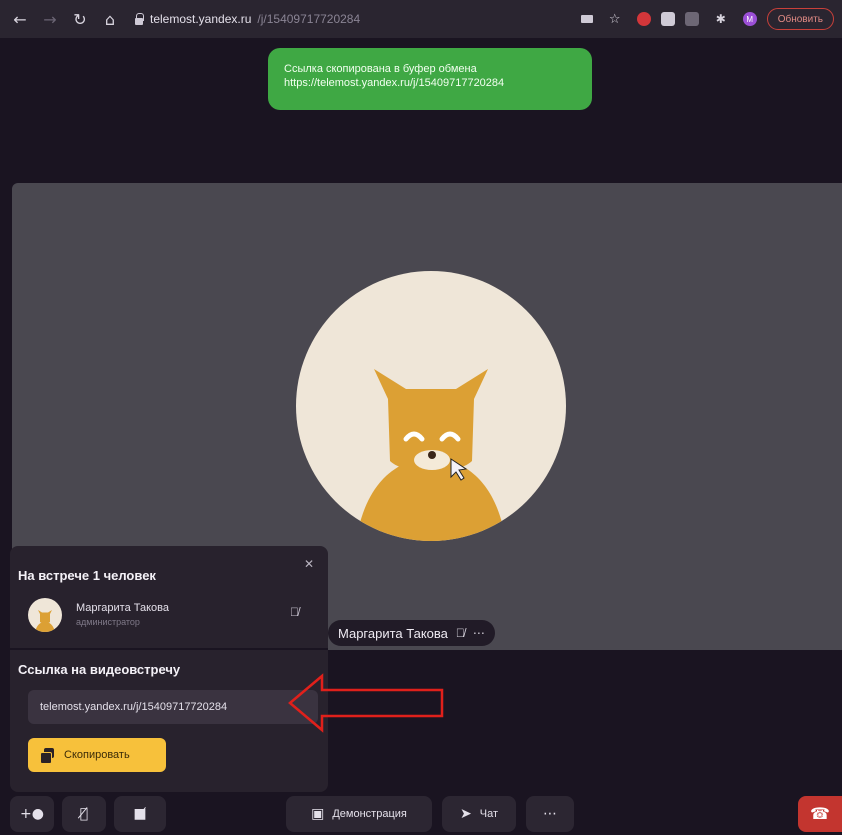  I want to click on close-icon: ✕, so click(309, 564).